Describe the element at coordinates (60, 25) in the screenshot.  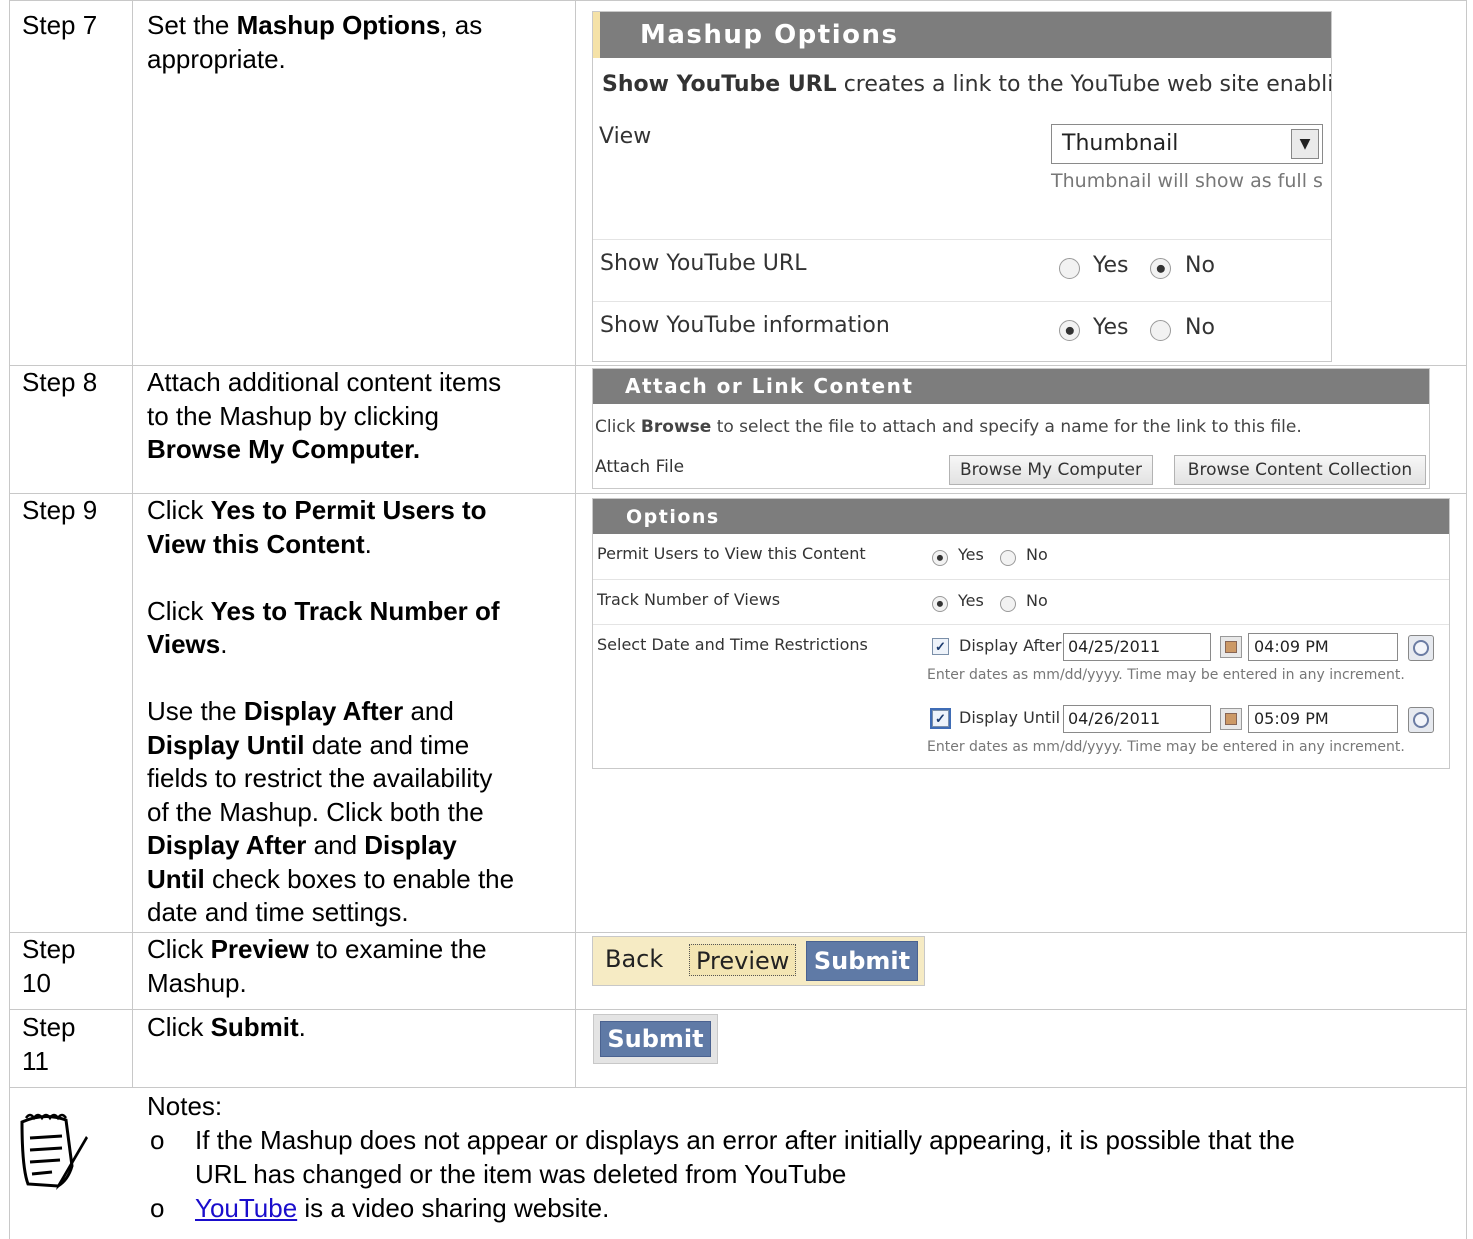
I see `step-label: Step 7` at that location.